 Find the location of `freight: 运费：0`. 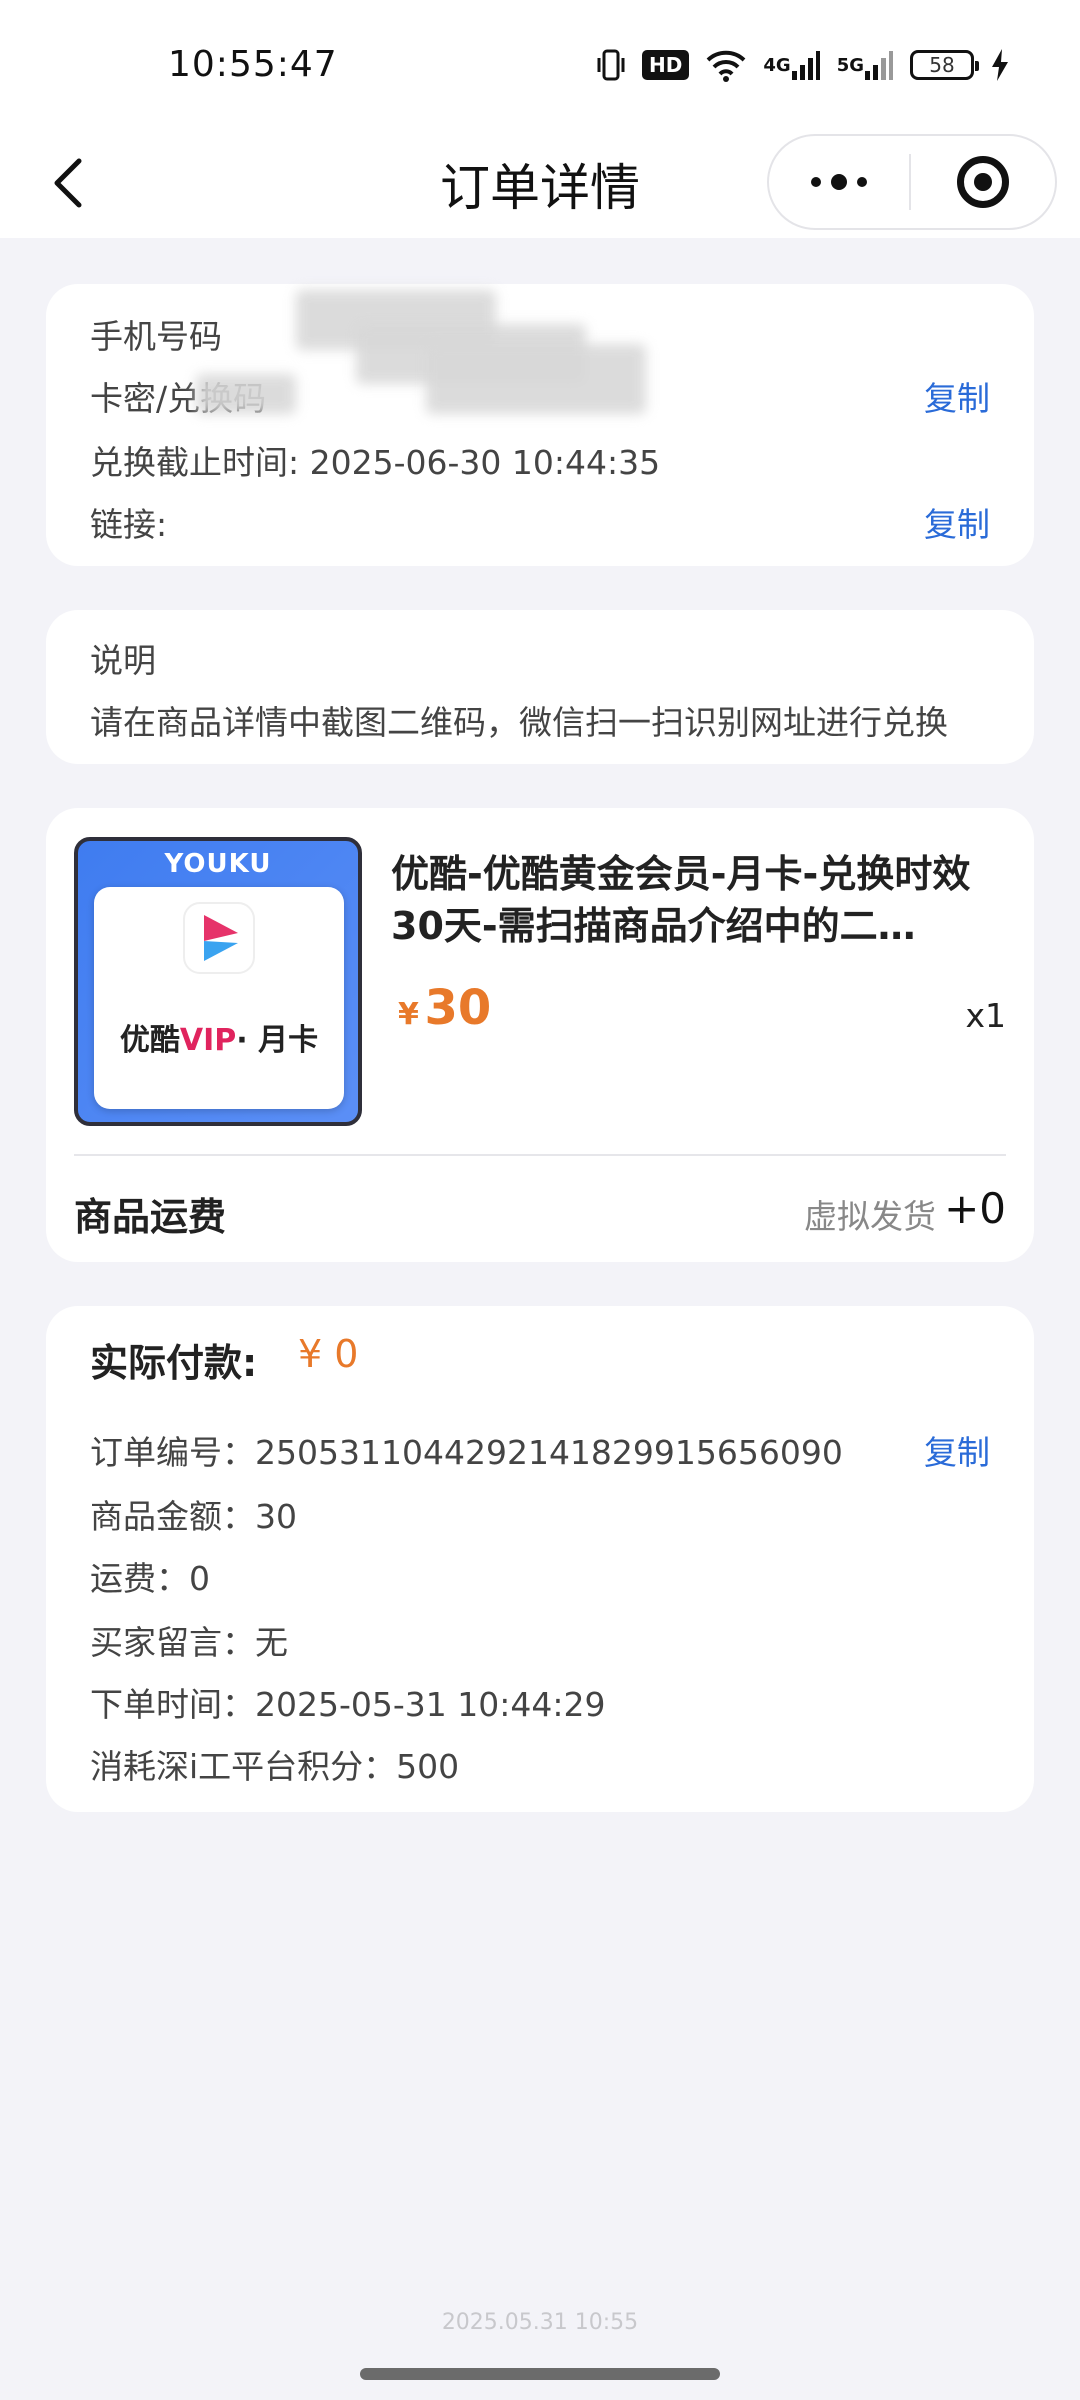

freight: 运费：0 is located at coordinates (150, 1578).